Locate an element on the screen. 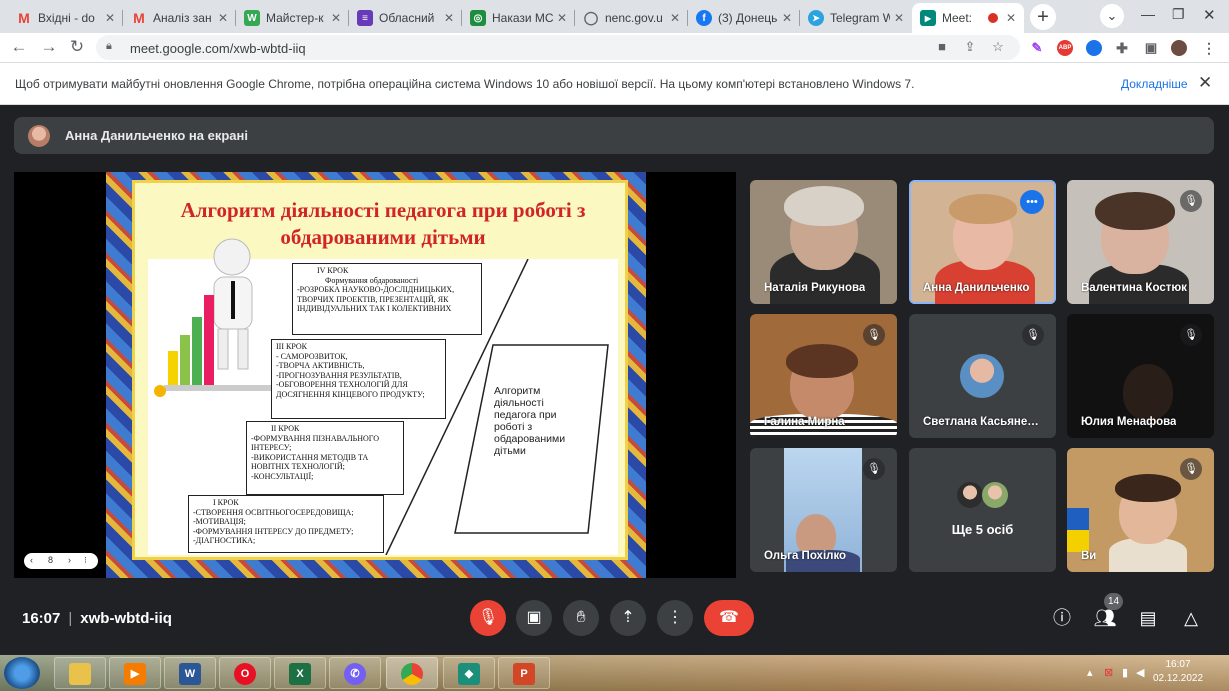 The height and width of the screenshot is (691, 1229). taskbar-excel: X is located at coordinates (300, 673).